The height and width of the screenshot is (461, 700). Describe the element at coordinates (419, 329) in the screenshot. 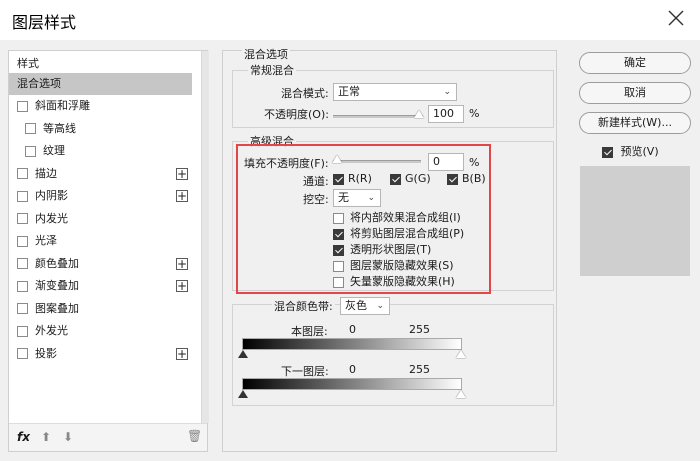

I see `this-layer-max: 255` at that location.